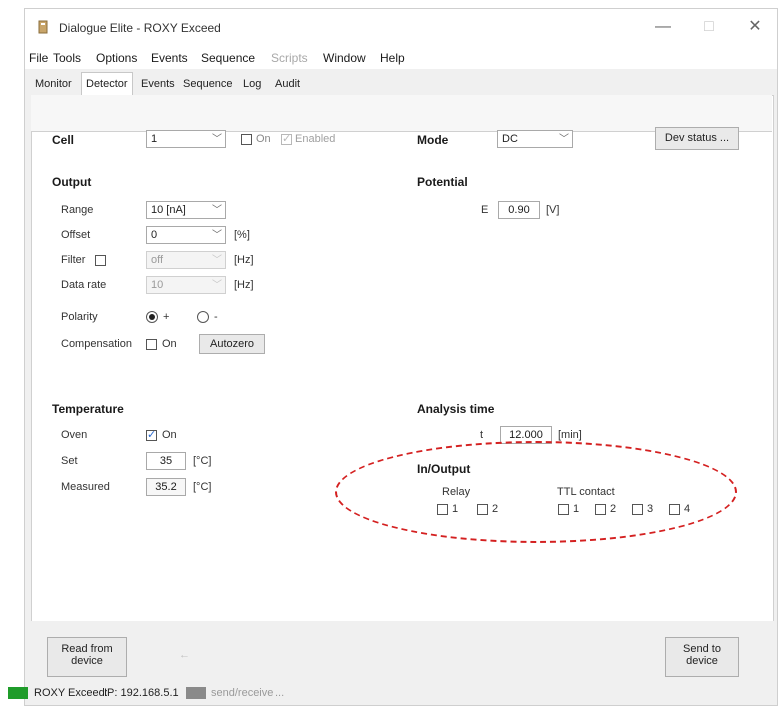 Image resolution: width=782 pixels, height=706 pixels. What do you see at coordinates (74, 435) in the screenshot?
I see `oven-label: Oven` at bounding box center [74, 435].